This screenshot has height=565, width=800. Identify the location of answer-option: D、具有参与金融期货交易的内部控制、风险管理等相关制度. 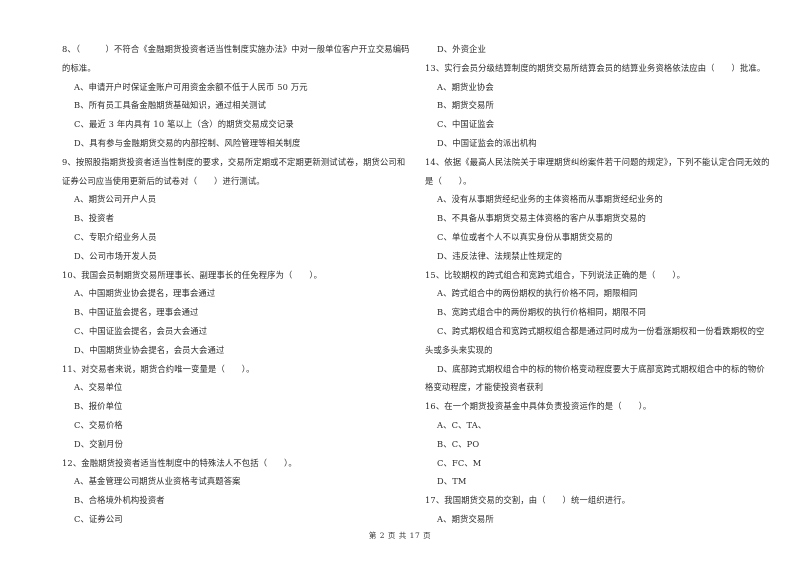
(187, 142).